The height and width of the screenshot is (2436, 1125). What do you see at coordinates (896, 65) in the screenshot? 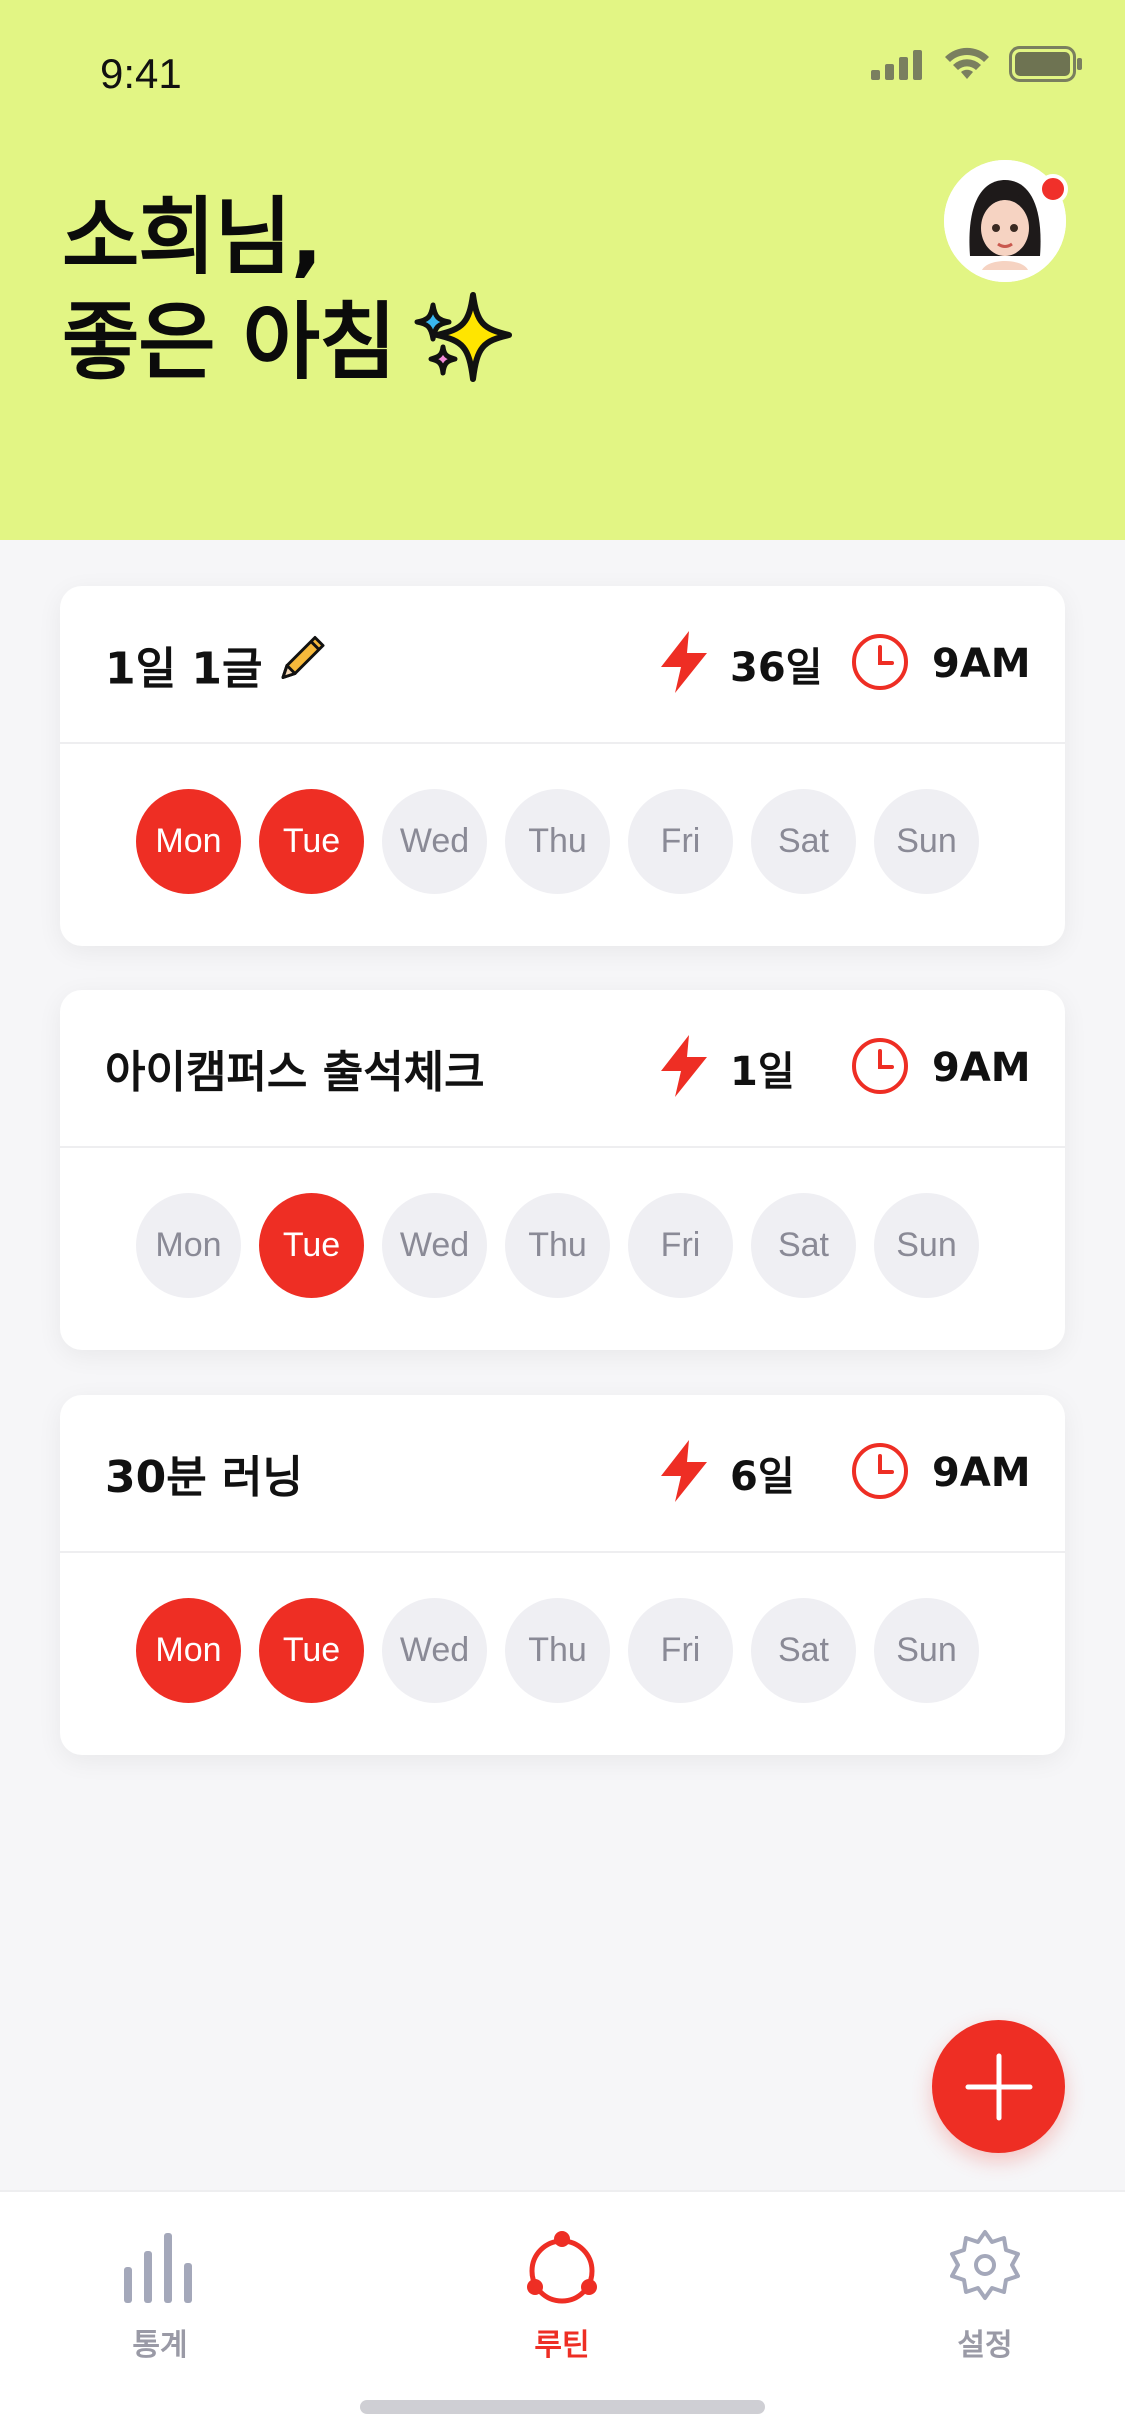
I see `cellular-signal-icon` at bounding box center [896, 65].